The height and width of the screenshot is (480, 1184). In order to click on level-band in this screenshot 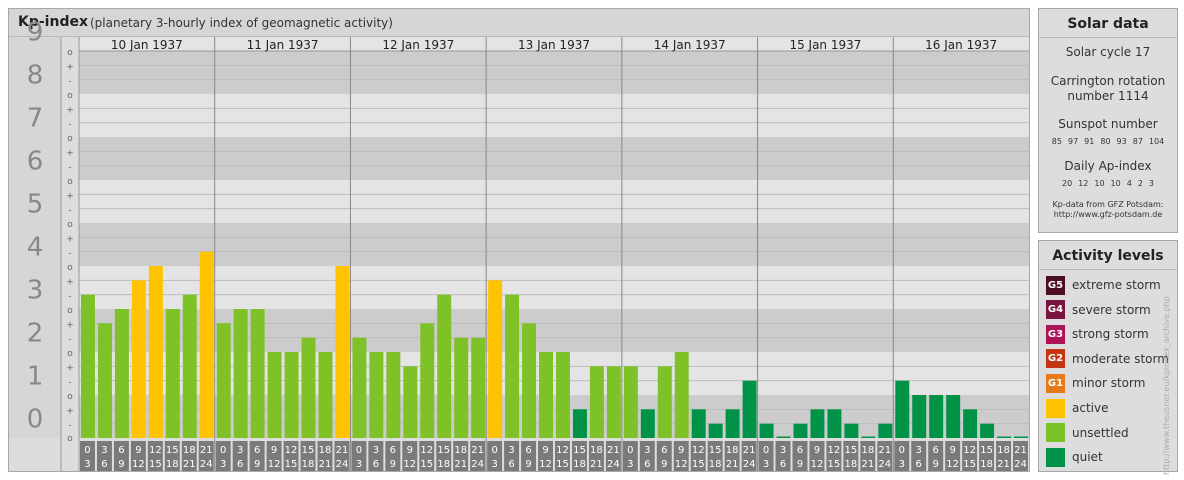, I will do `click(554, 158)`.